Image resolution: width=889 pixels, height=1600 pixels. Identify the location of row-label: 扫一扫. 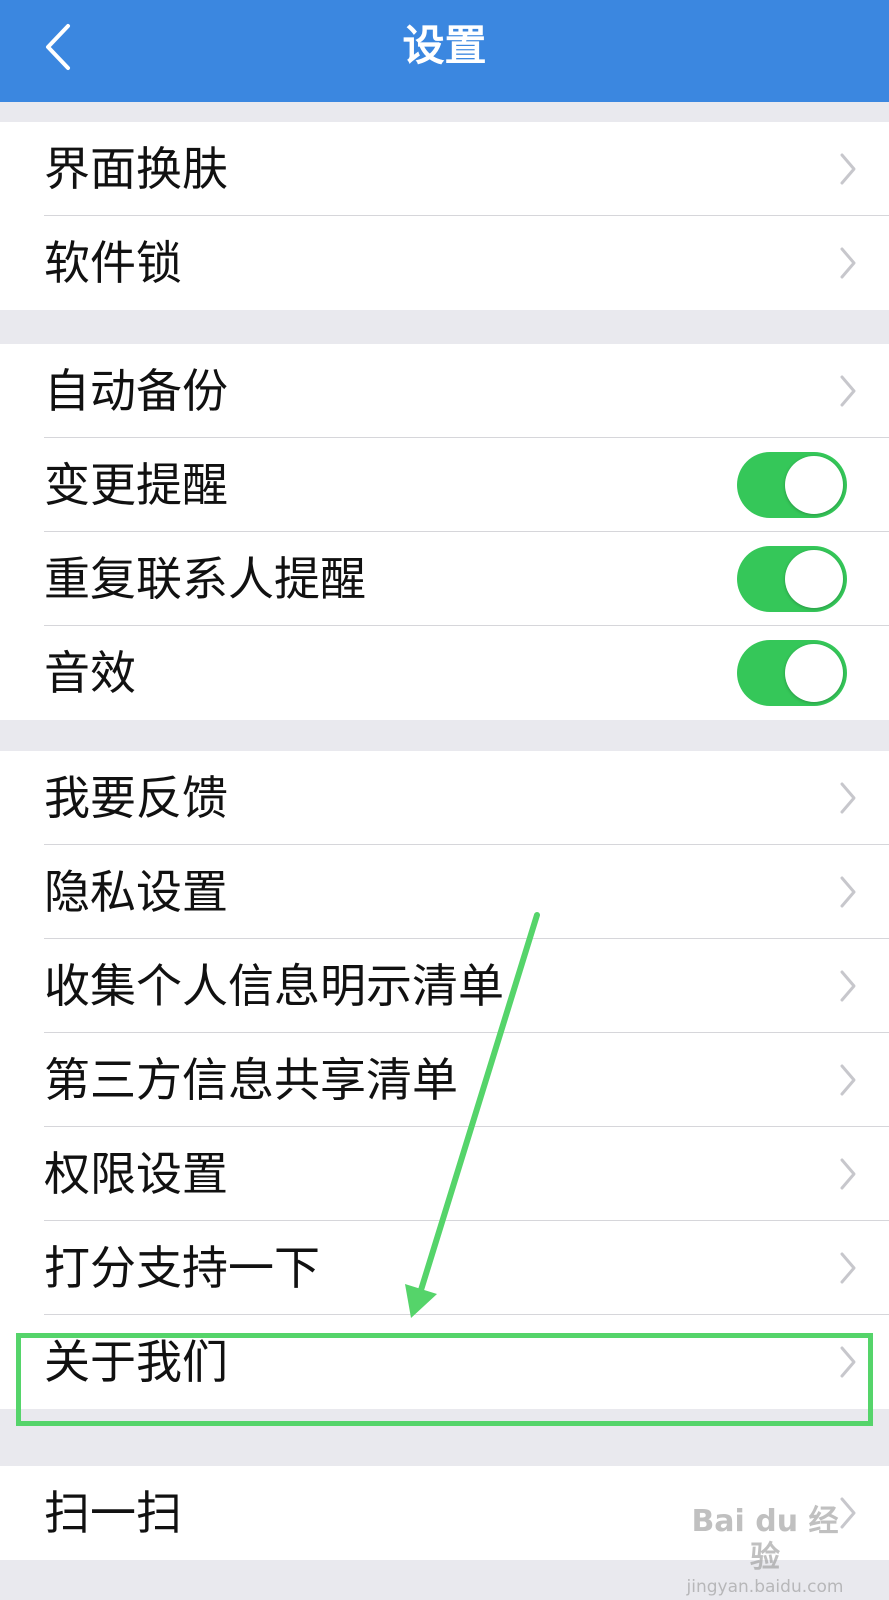
(113, 1513).